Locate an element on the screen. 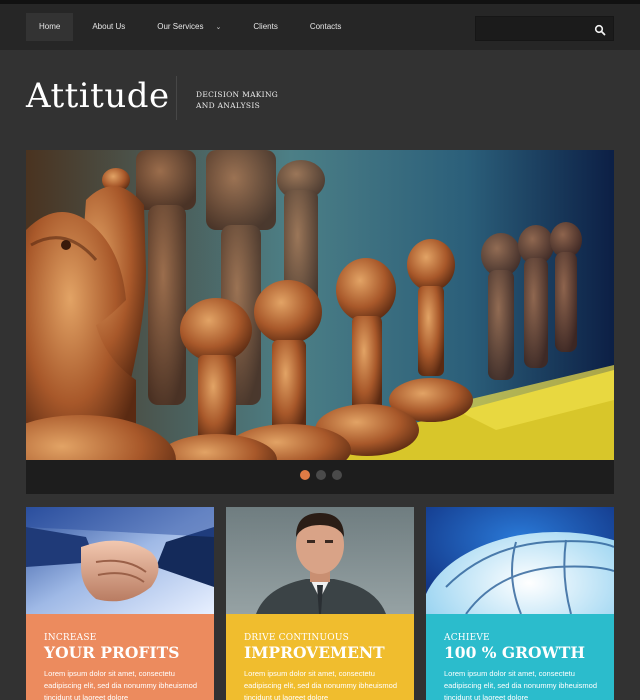 The width and height of the screenshot is (640, 700). nav-contacts-label: Contacts is located at coordinates (325, 26).